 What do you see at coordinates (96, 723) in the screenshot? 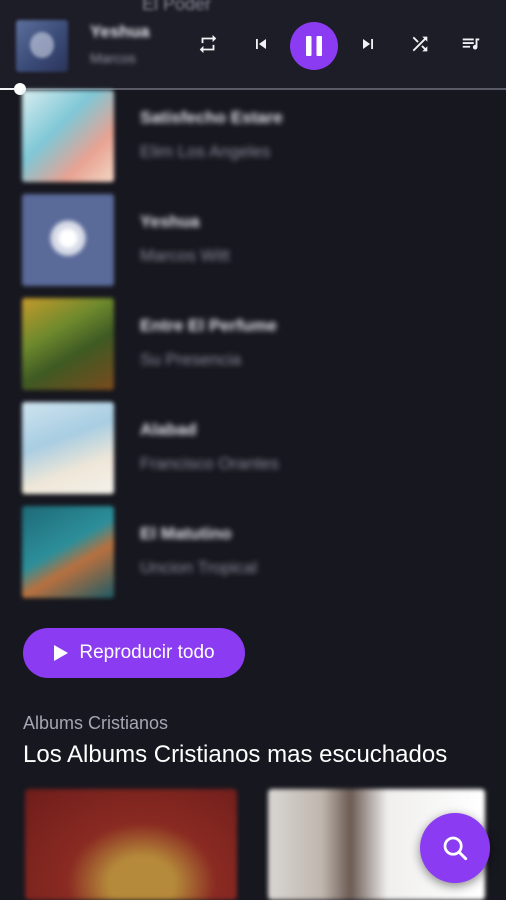
I see `section-kicker: Albums Cristianos` at bounding box center [96, 723].